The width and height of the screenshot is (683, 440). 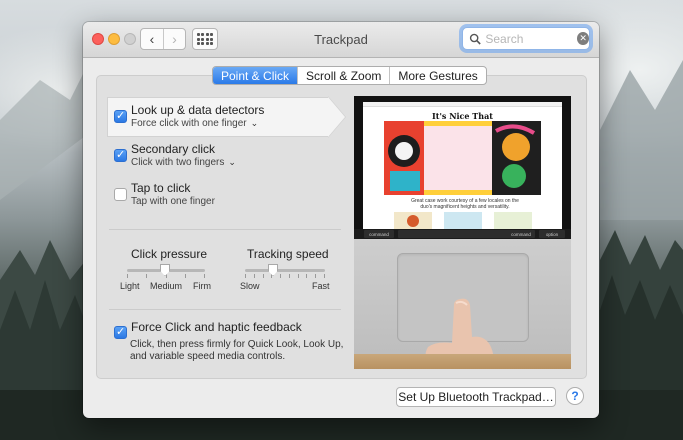 I want to click on preview-site-title: It's Nice That, so click(x=462, y=116).